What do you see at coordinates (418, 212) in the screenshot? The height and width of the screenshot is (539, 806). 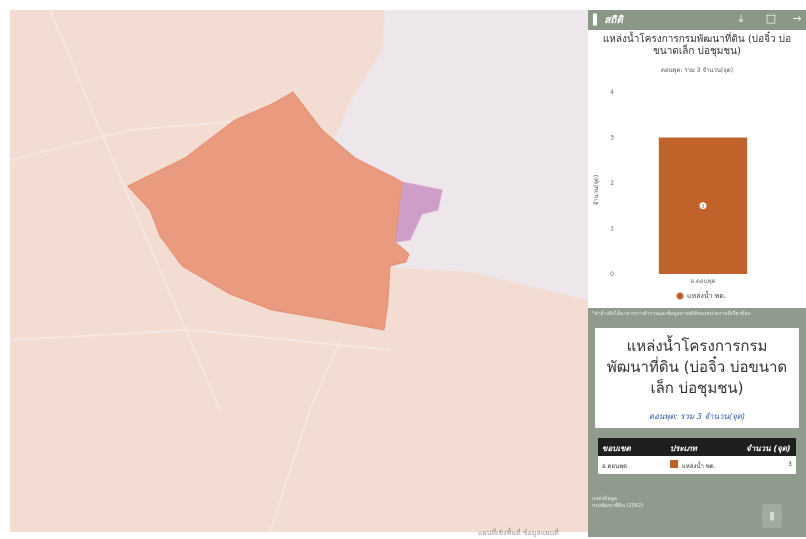 I see `adjacent-district-area` at bounding box center [418, 212].